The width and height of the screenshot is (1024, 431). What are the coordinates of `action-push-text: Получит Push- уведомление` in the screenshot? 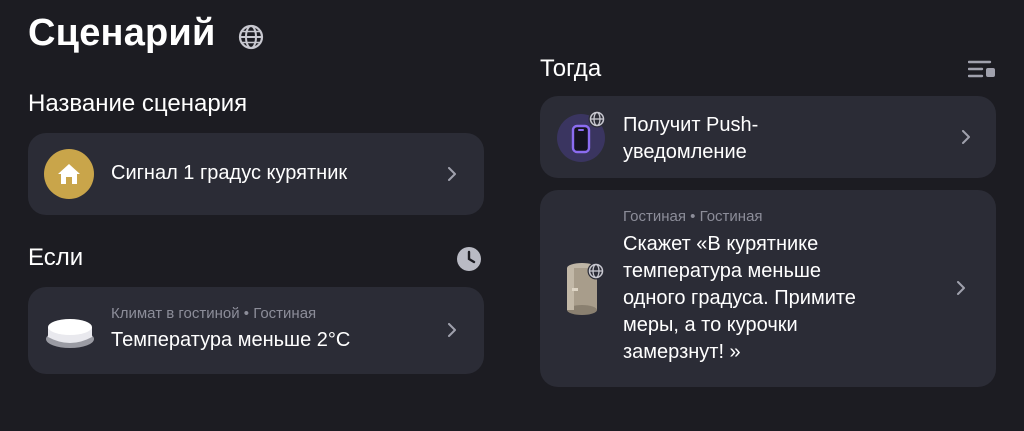 It's located at (690, 139).